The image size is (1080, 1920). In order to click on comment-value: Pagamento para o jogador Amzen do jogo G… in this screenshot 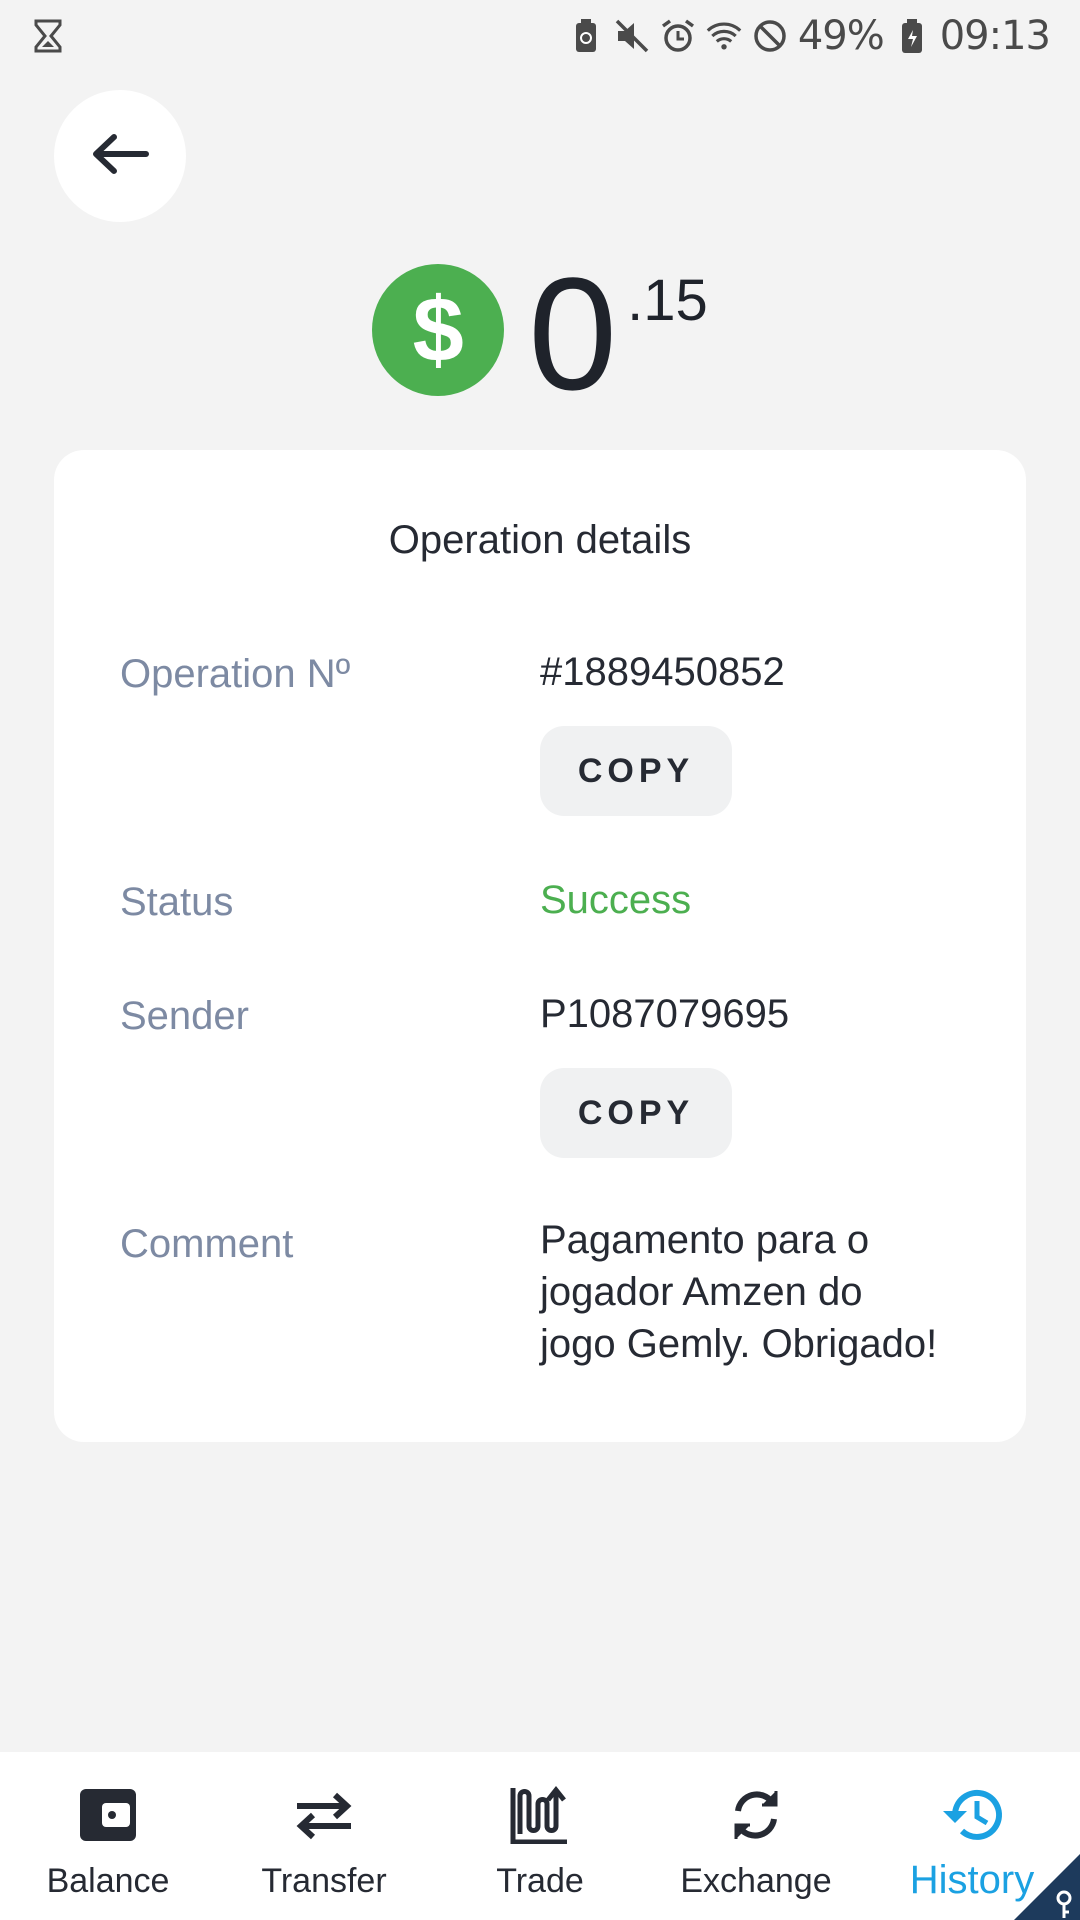, I will do `click(738, 1292)`.